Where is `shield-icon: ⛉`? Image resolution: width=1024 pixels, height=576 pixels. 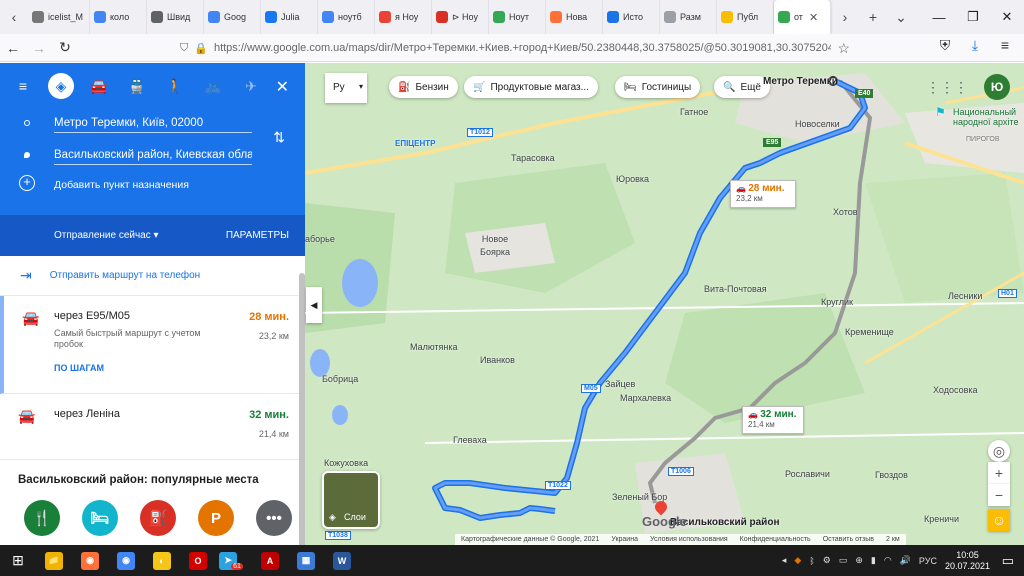
shield-icon: ⛉ is located at coordinates (184, 48).